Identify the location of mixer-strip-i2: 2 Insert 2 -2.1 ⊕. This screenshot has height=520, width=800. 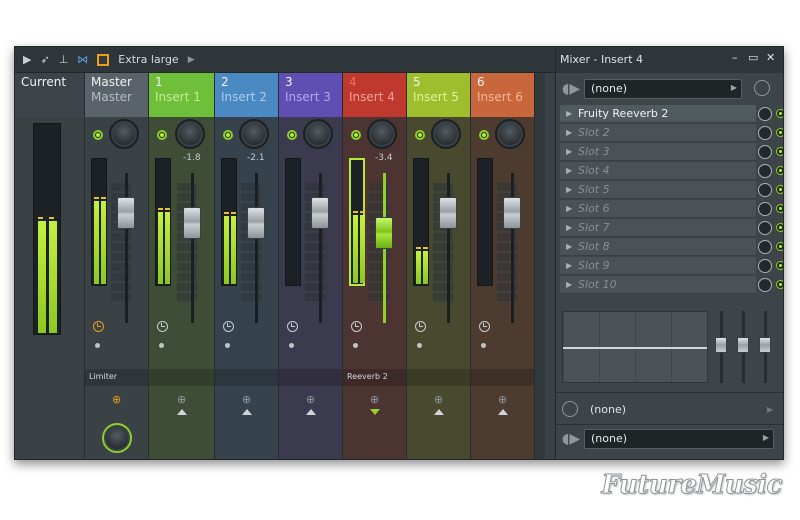
(247, 266).